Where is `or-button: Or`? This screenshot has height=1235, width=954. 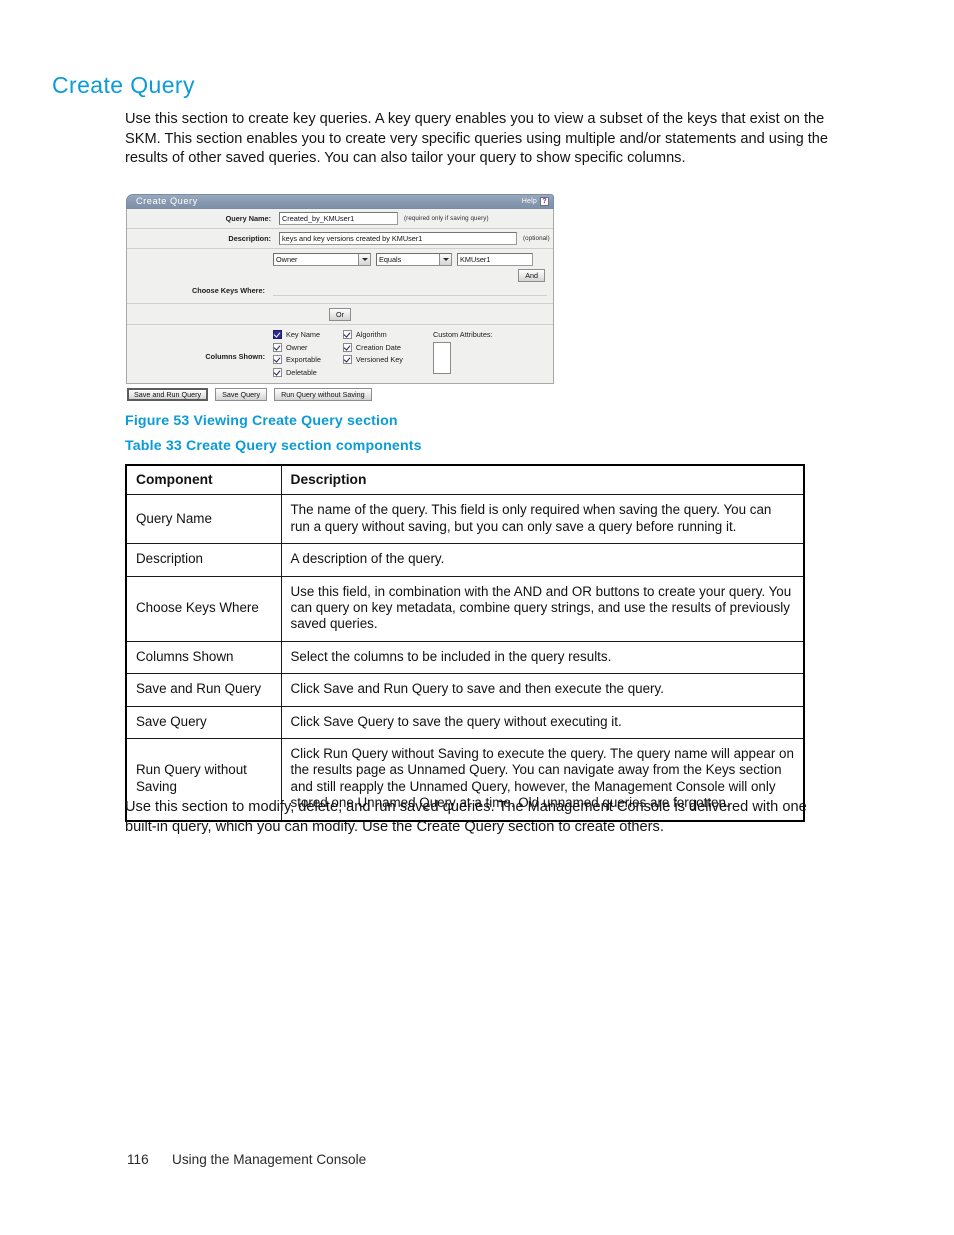
or-button: Or is located at coordinates (340, 314).